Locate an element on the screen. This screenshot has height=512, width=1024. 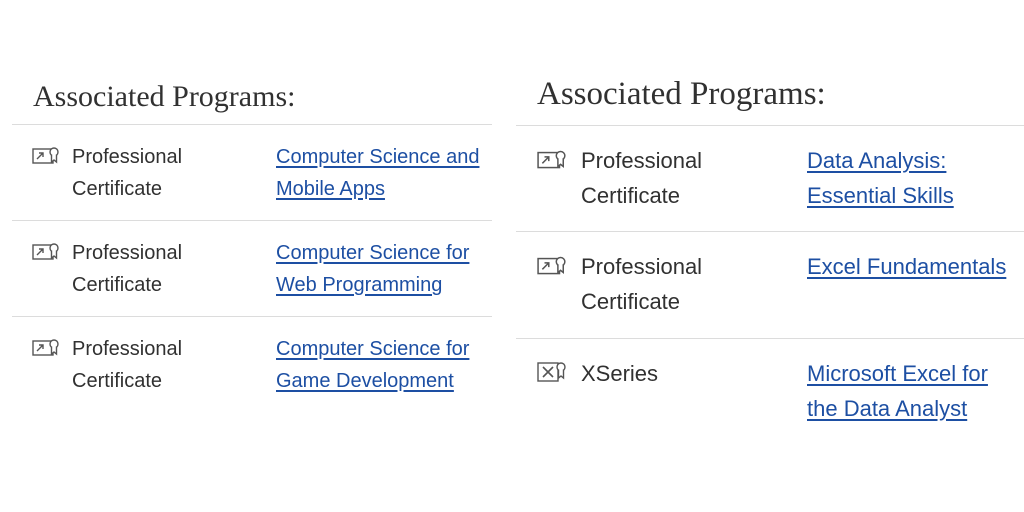
xseries-icon is located at coordinates (551, 372).